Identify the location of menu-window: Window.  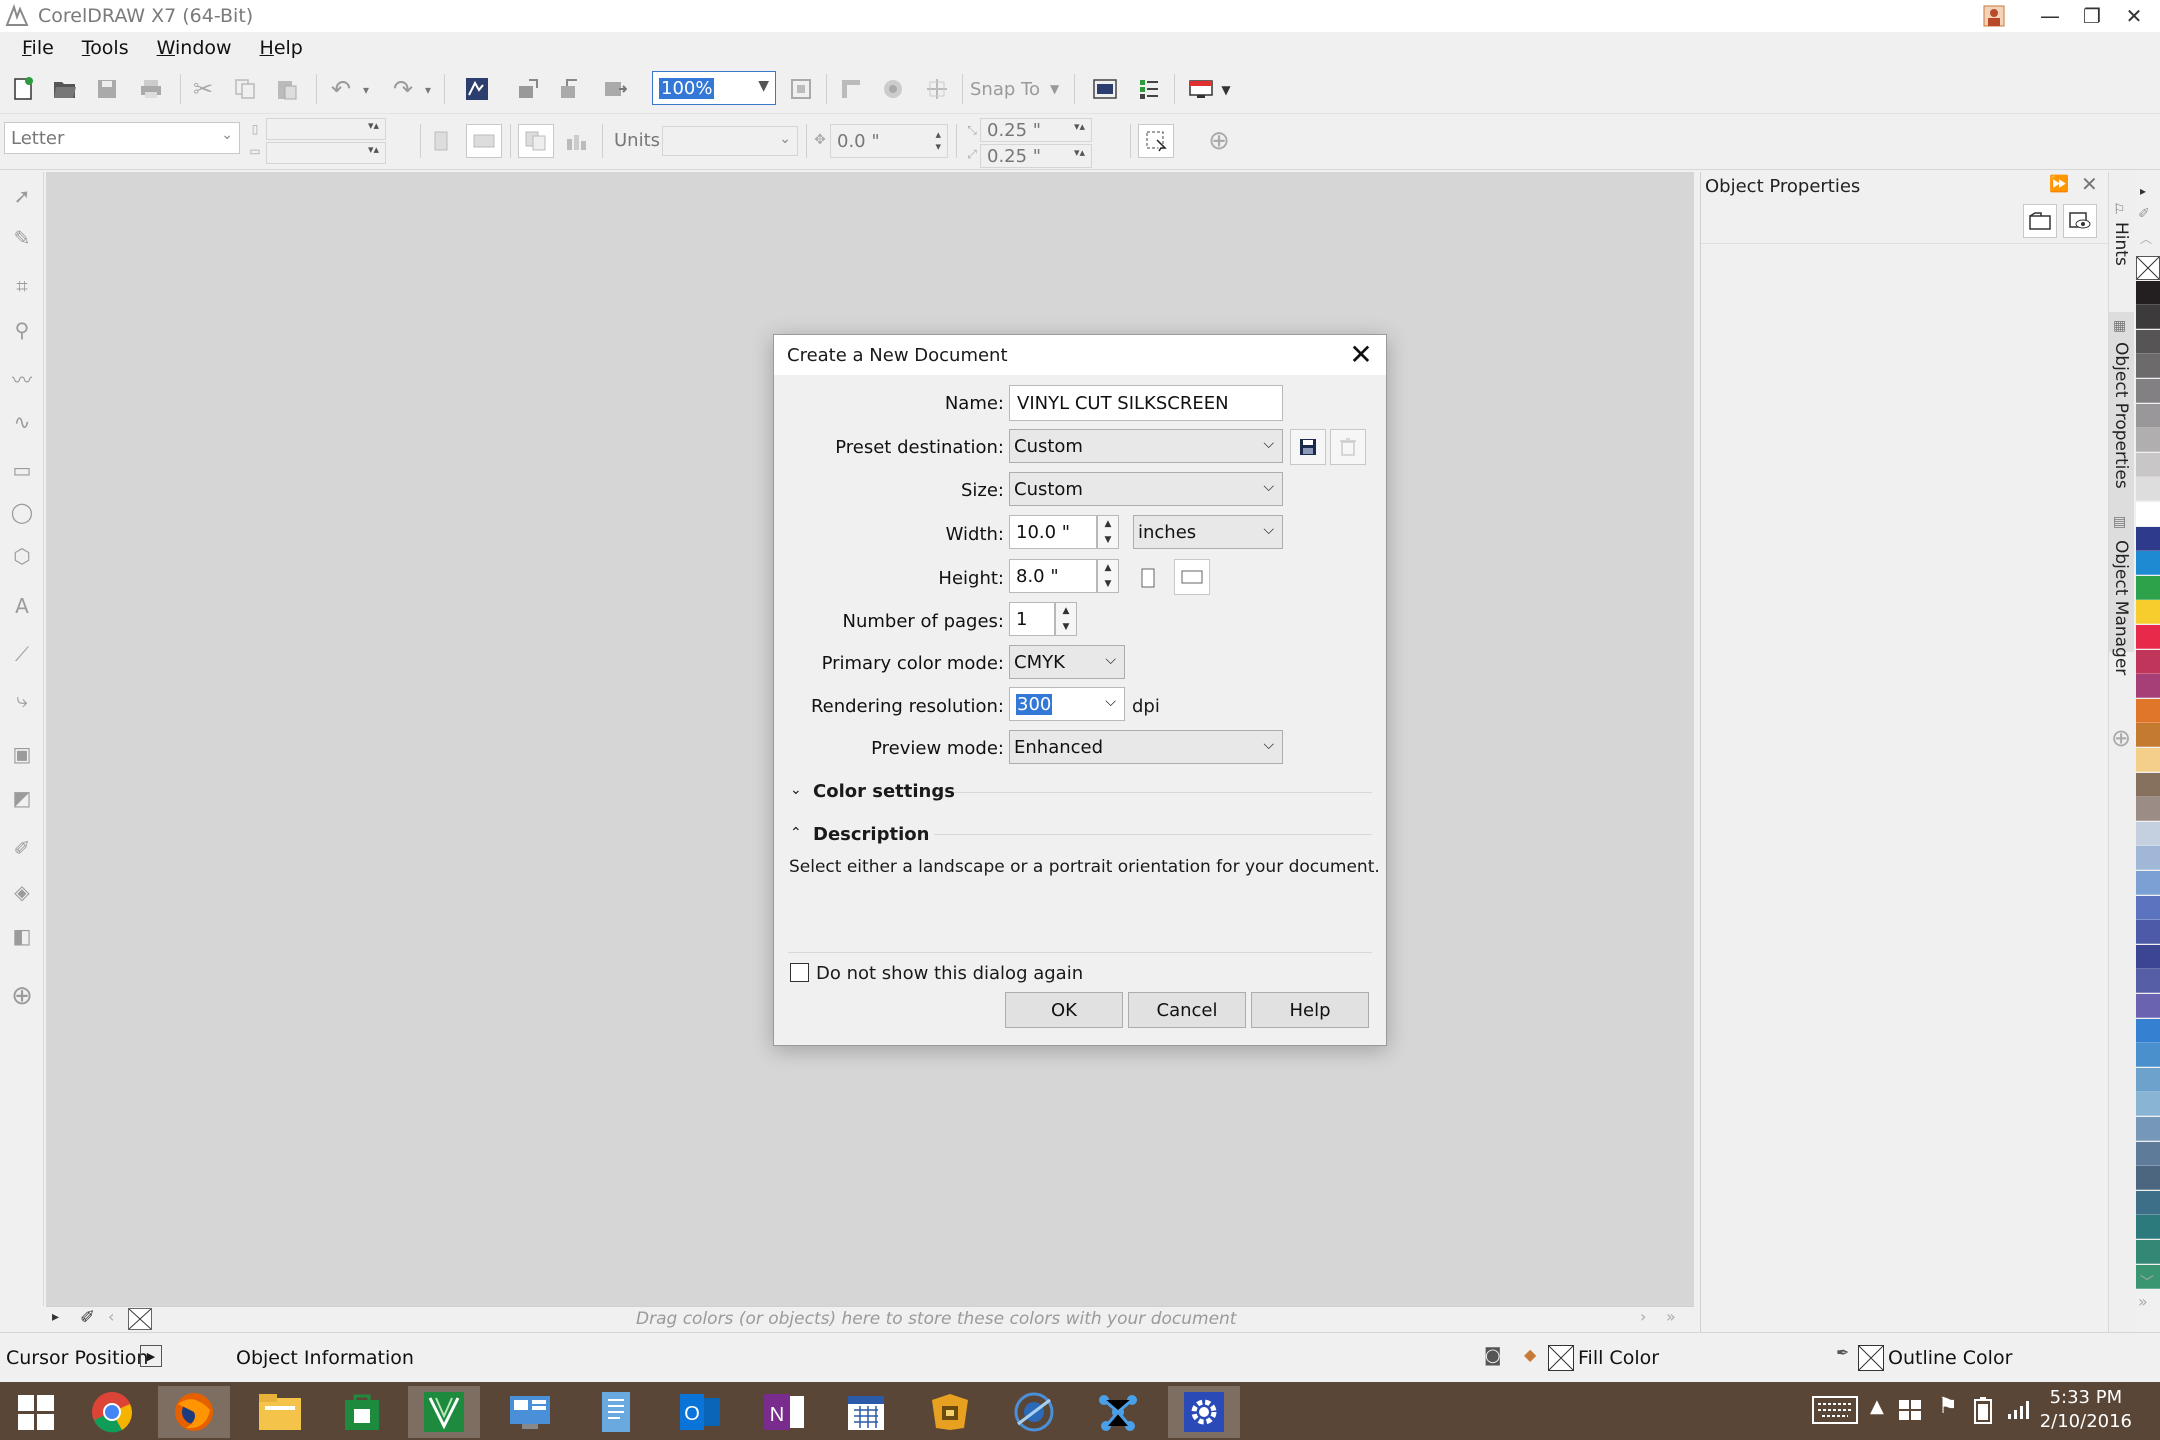
(194, 48).